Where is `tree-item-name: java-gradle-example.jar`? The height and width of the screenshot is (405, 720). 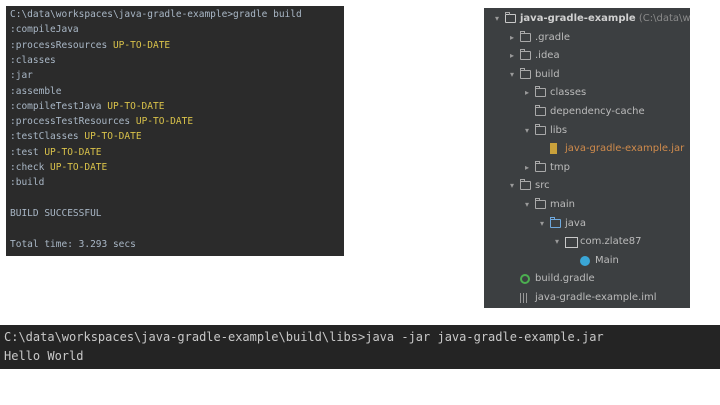
tree-item-name: java-gradle-example.jar is located at coordinates (625, 149).